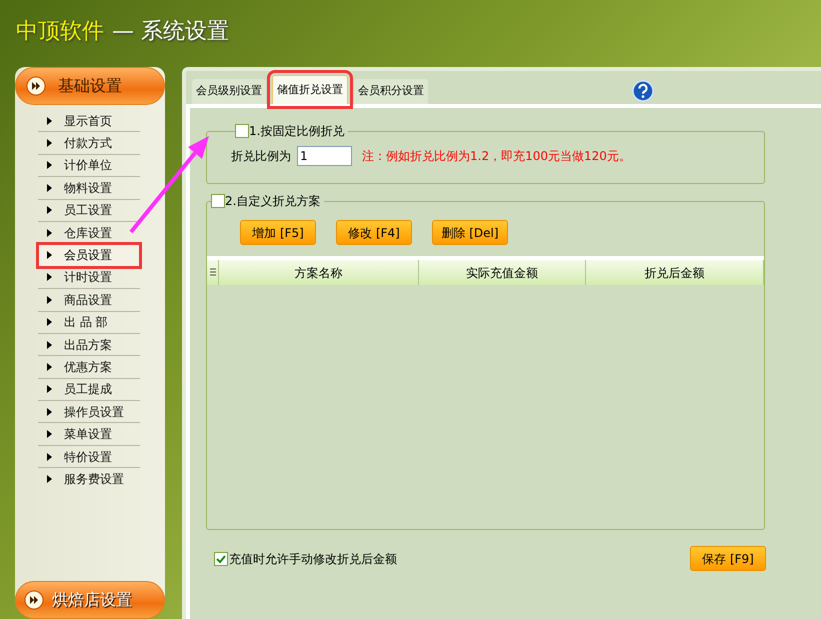 This screenshot has height=619, width=821. Describe the element at coordinates (89, 367) in the screenshot. I see `sidebar-item: 优惠方案` at that location.